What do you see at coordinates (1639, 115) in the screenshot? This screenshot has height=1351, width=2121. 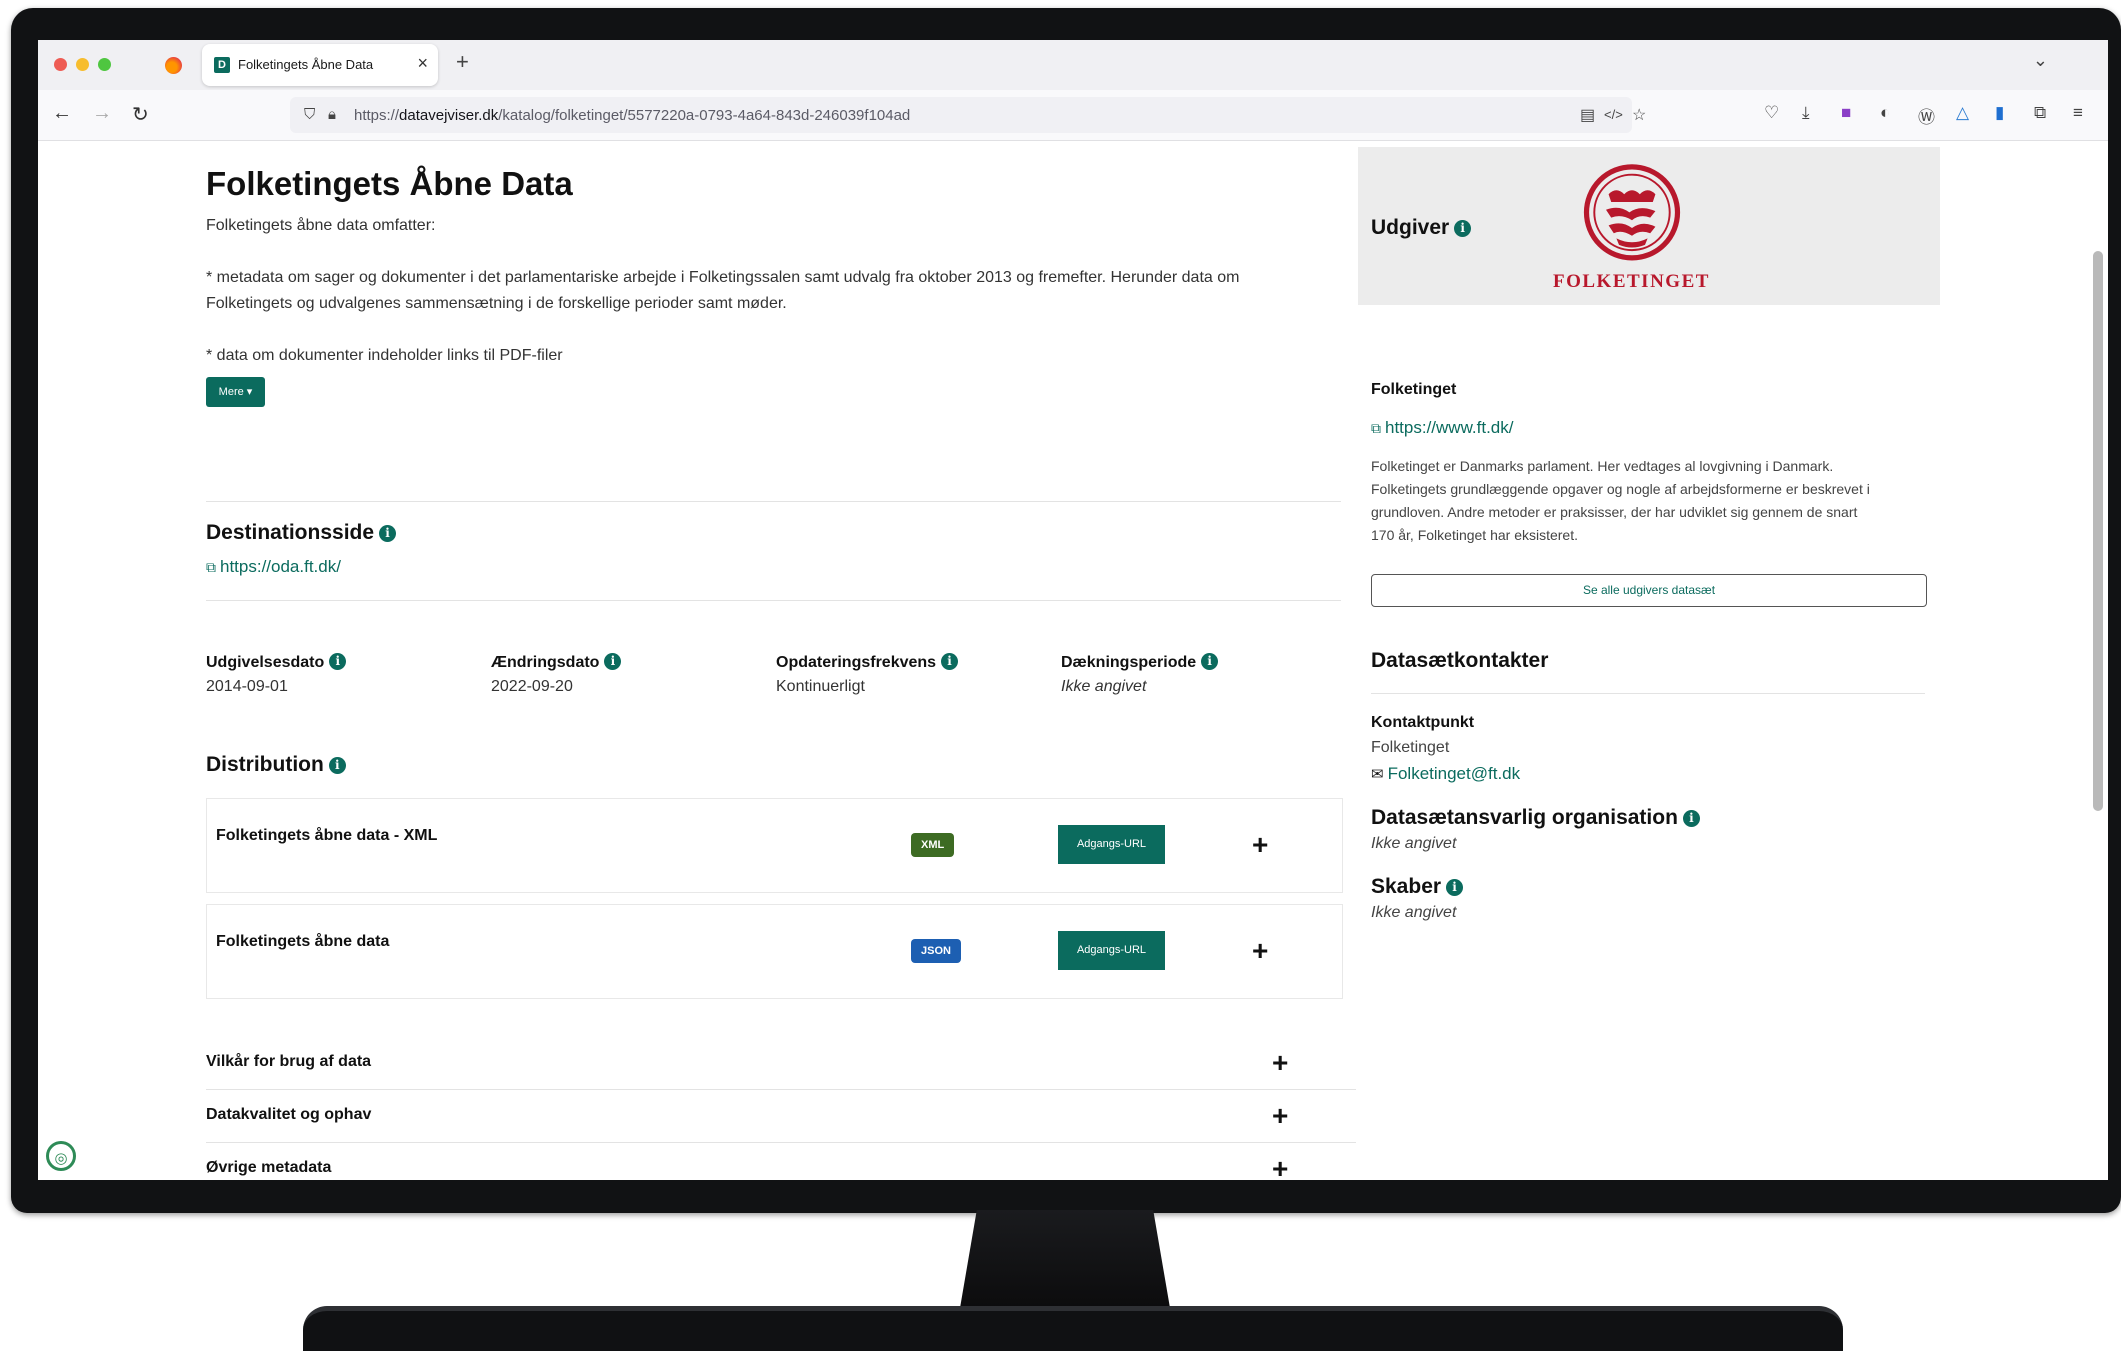 I see `bookmark-star-icon: ☆` at bounding box center [1639, 115].